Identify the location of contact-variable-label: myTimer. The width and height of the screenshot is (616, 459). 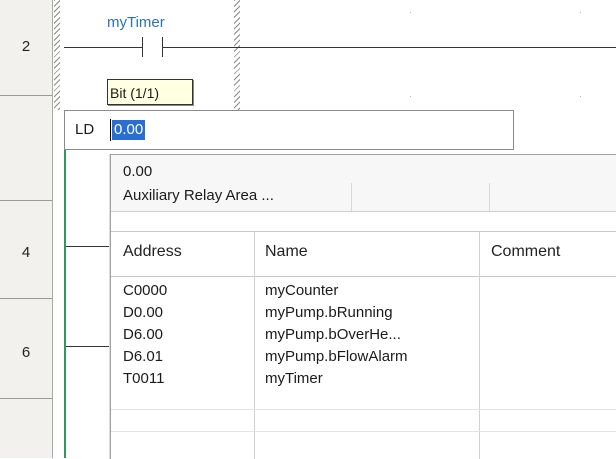
(136, 22).